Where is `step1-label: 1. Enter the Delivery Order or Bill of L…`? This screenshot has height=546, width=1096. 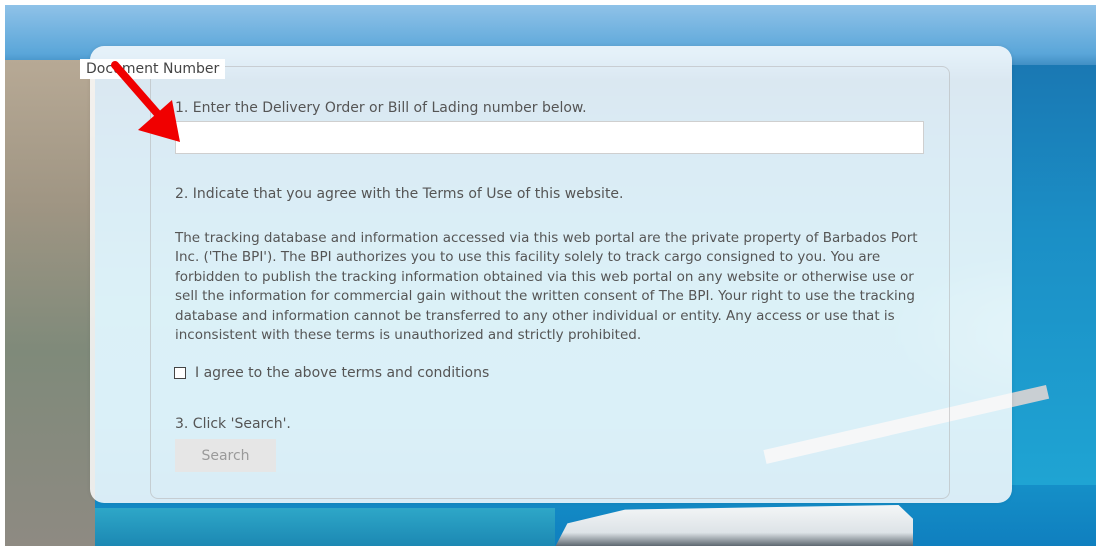
step1-label: 1. Enter the Delivery Order or Bill of L… is located at coordinates (381, 108).